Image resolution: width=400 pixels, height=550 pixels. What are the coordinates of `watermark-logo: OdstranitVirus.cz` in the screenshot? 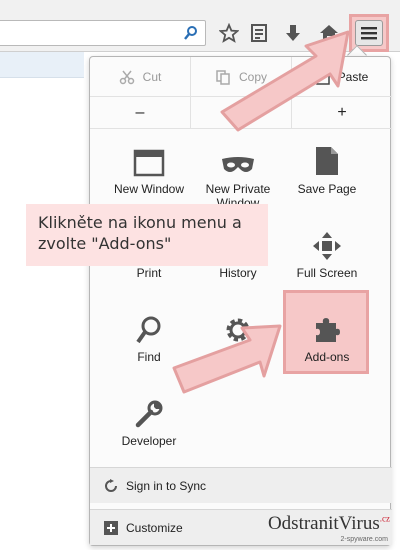 It's located at (329, 524).